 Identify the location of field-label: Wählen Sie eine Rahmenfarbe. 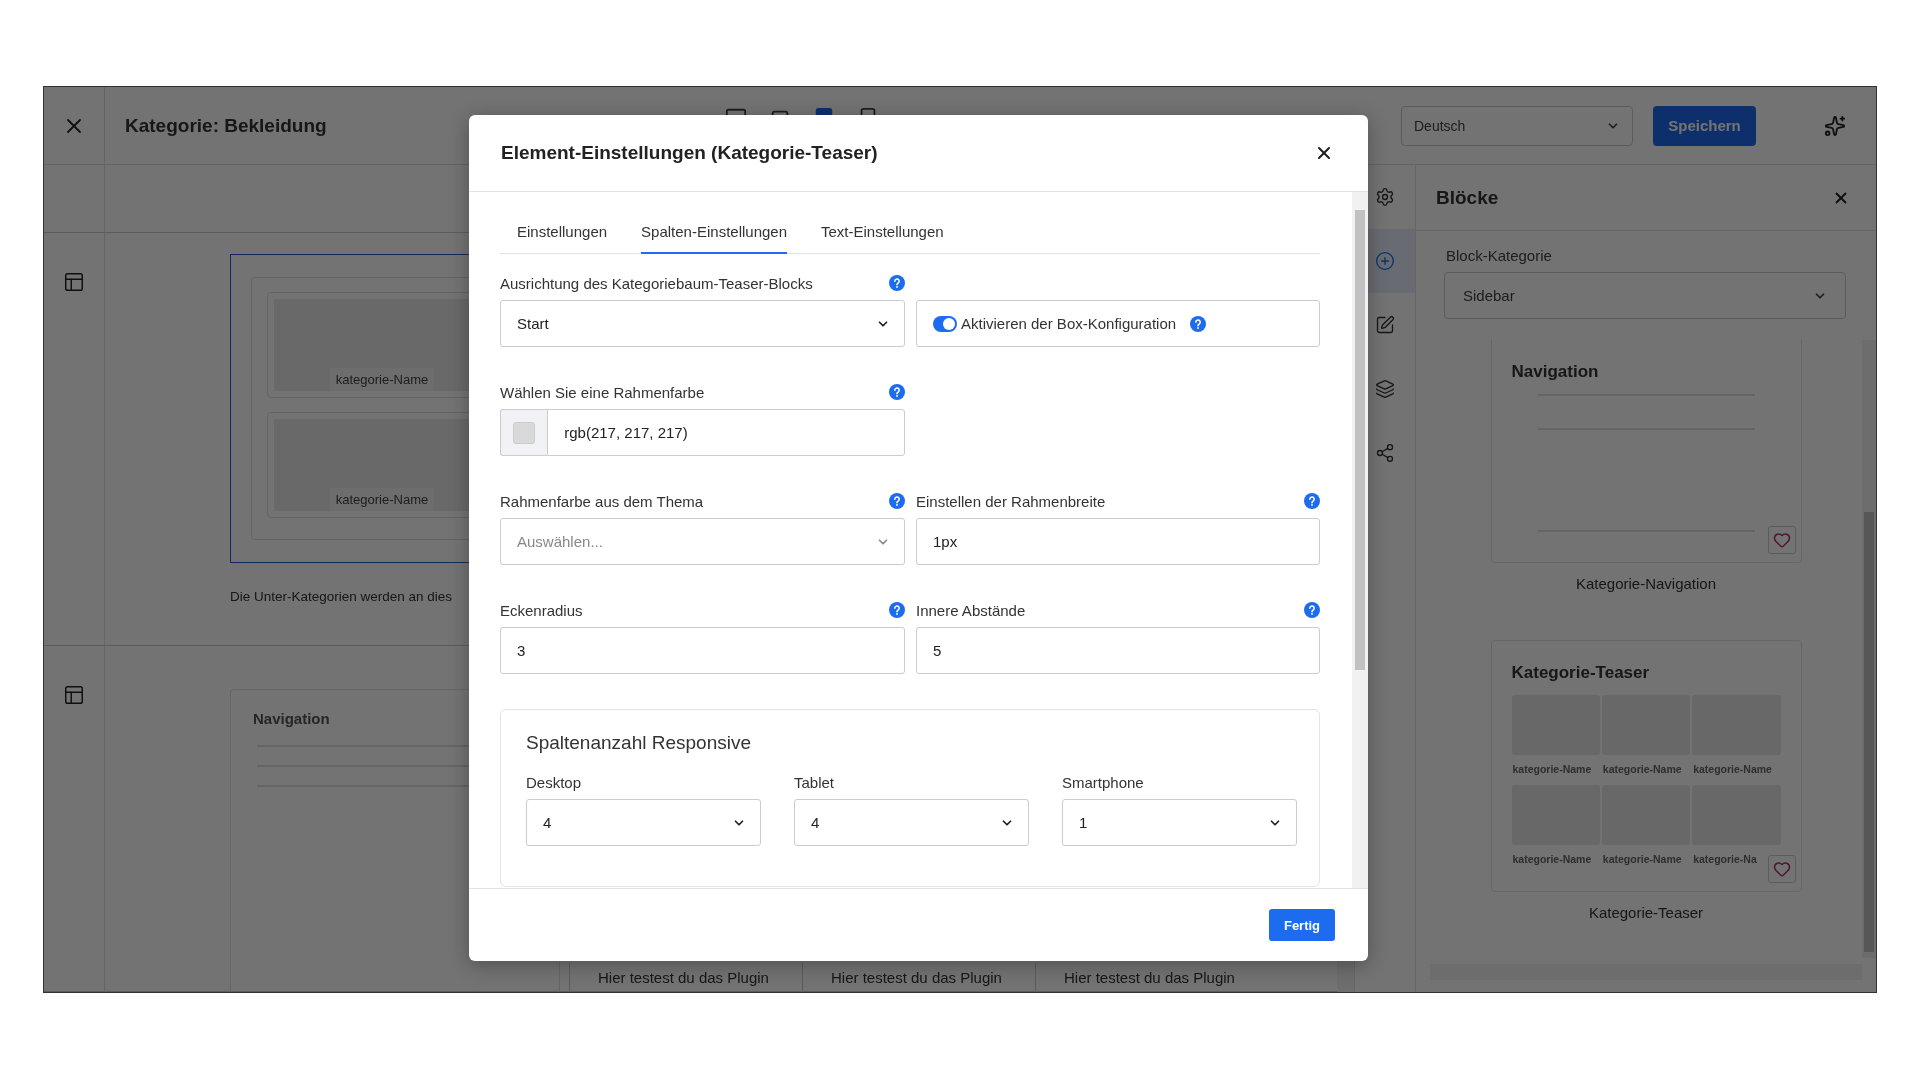
(602, 392).